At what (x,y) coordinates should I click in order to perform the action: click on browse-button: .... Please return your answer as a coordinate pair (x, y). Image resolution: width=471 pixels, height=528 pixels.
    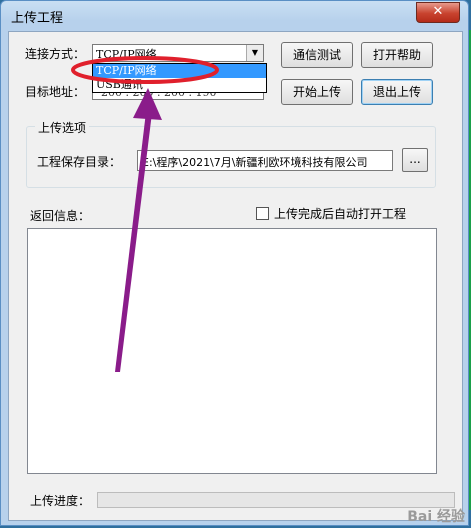
    Looking at the image, I should click on (415, 160).